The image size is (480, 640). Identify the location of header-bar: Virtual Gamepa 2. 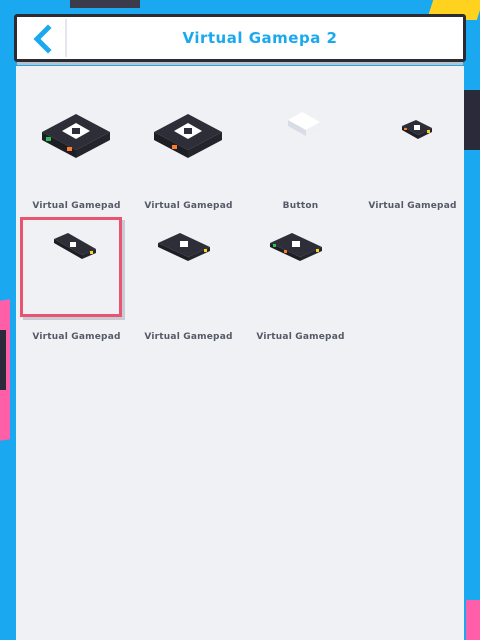
(240, 39).